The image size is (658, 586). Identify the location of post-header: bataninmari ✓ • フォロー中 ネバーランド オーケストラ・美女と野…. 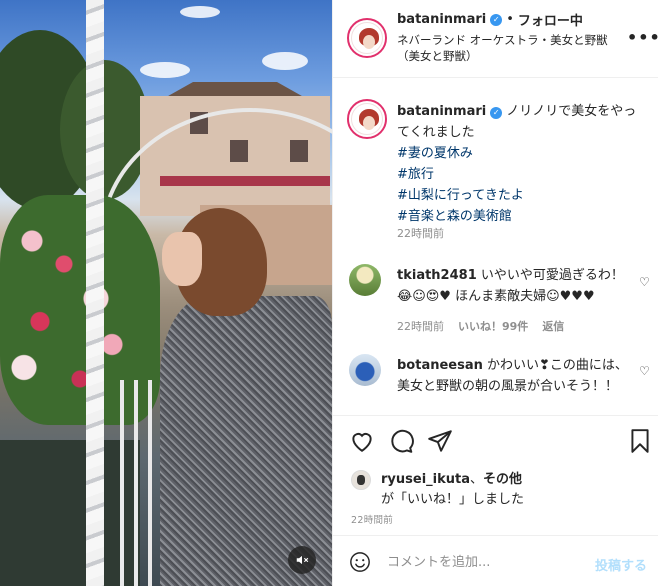
(495, 39).